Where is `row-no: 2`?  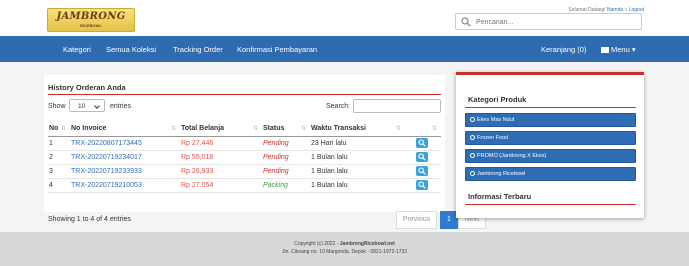 row-no: 2 is located at coordinates (59, 157).